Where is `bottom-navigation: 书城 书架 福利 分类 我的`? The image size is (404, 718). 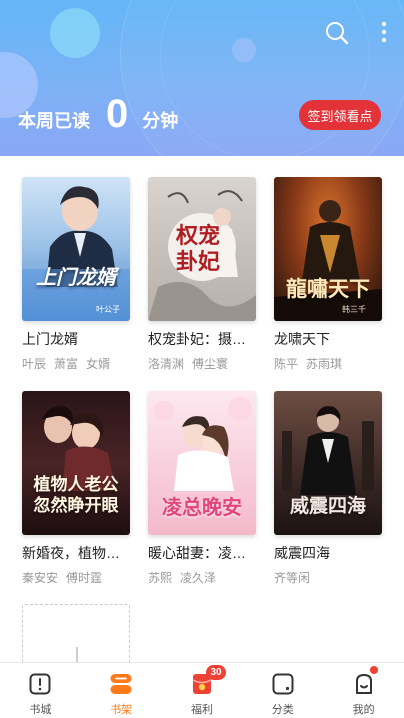
bottom-navigation: 书城 书架 福利 分类 我的 is located at coordinates (202, 690).